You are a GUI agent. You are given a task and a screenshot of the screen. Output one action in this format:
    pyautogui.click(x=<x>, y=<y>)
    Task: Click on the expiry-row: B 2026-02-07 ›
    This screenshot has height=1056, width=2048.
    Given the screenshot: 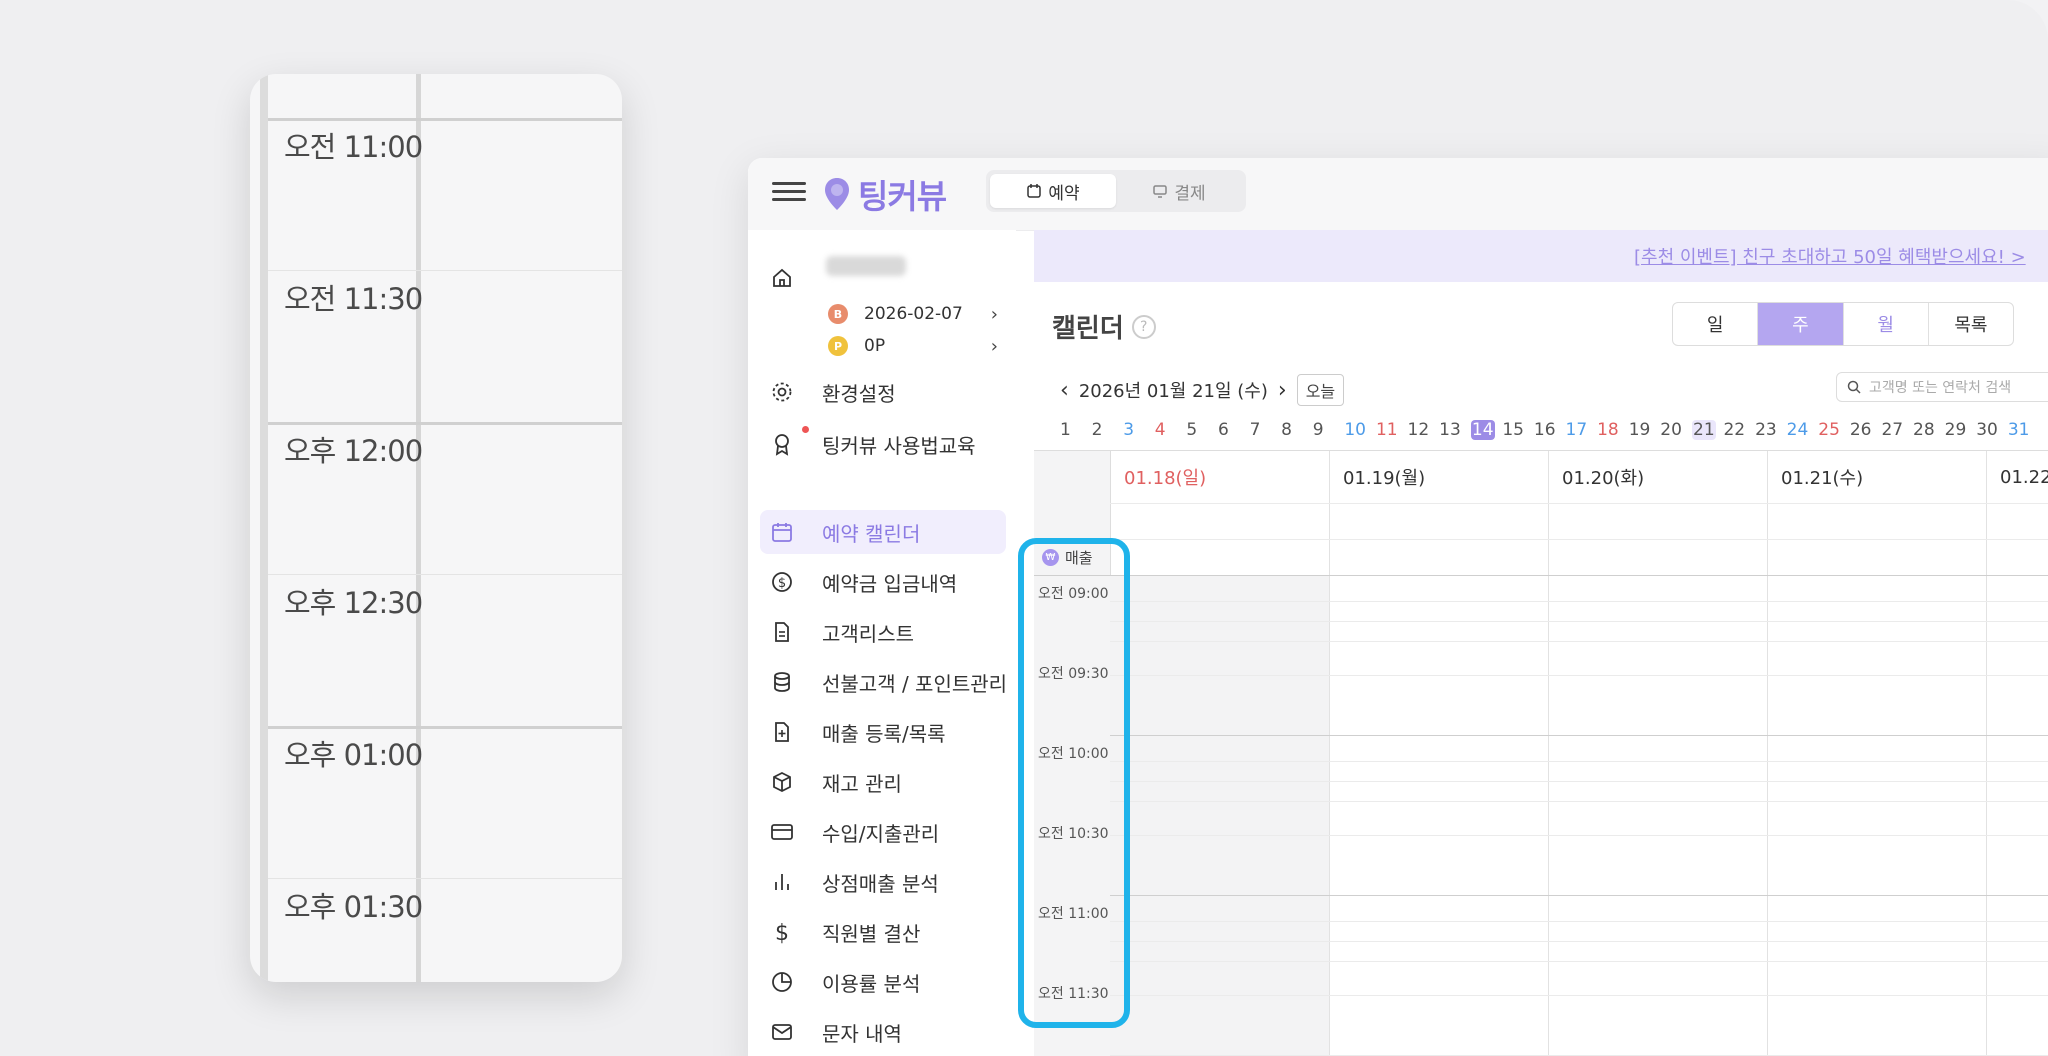 What is the action you would take?
    pyautogui.click(x=913, y=314)
    